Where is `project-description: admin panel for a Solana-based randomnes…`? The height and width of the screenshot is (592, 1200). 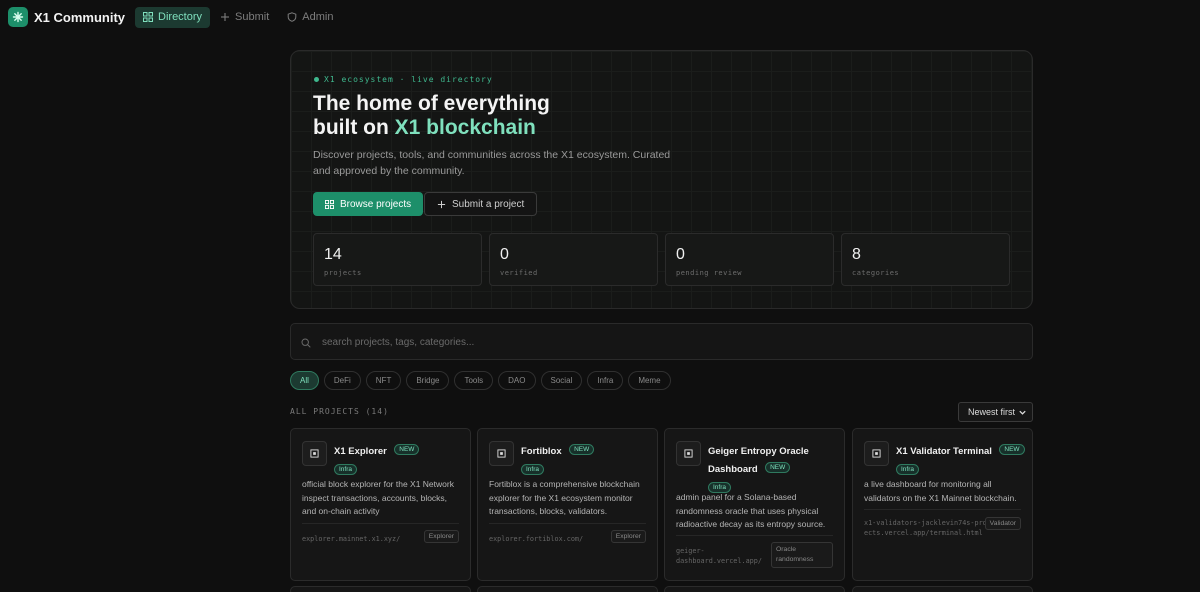
project-description: admin panel for a Solana-based randomnes… is located at coordinates (751, 510).